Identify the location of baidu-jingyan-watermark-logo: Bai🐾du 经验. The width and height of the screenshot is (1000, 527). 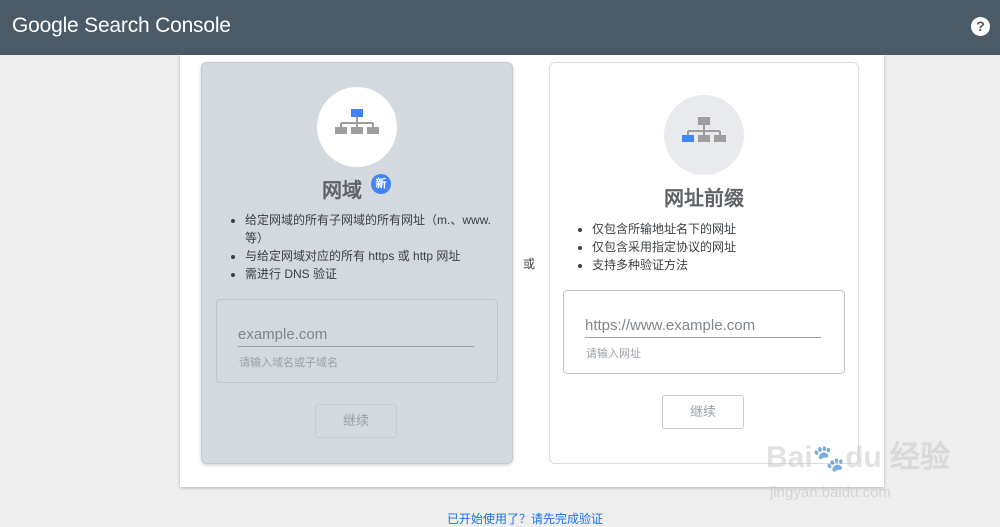
(858, 457).